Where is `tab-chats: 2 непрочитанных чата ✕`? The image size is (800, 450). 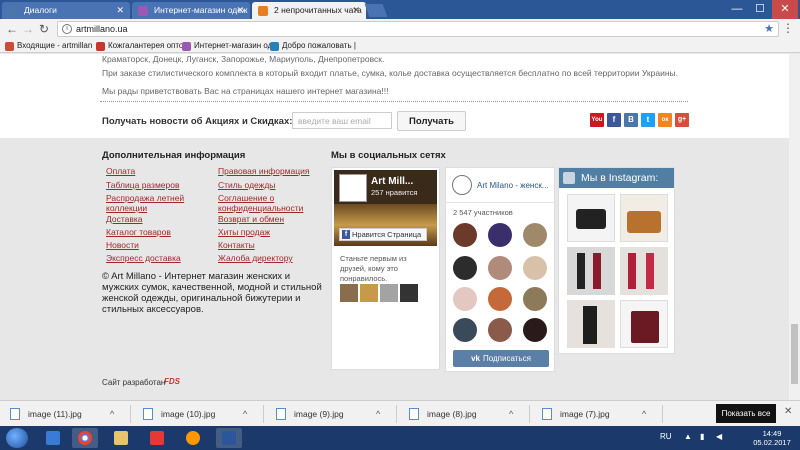
tab-chats: 2 непрочитанных чата ✕ is located at coordinates (309, 10).